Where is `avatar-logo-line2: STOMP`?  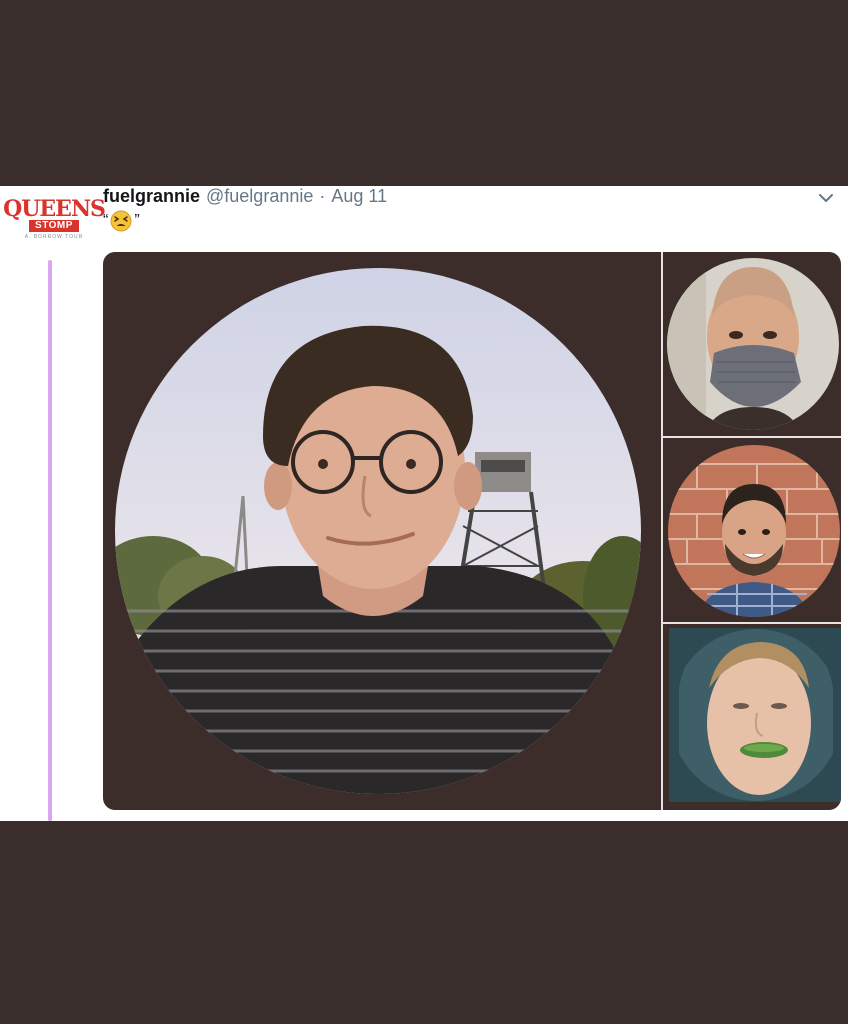
avatar-logo-line2: STOMP is located at coordinates (54, 226).